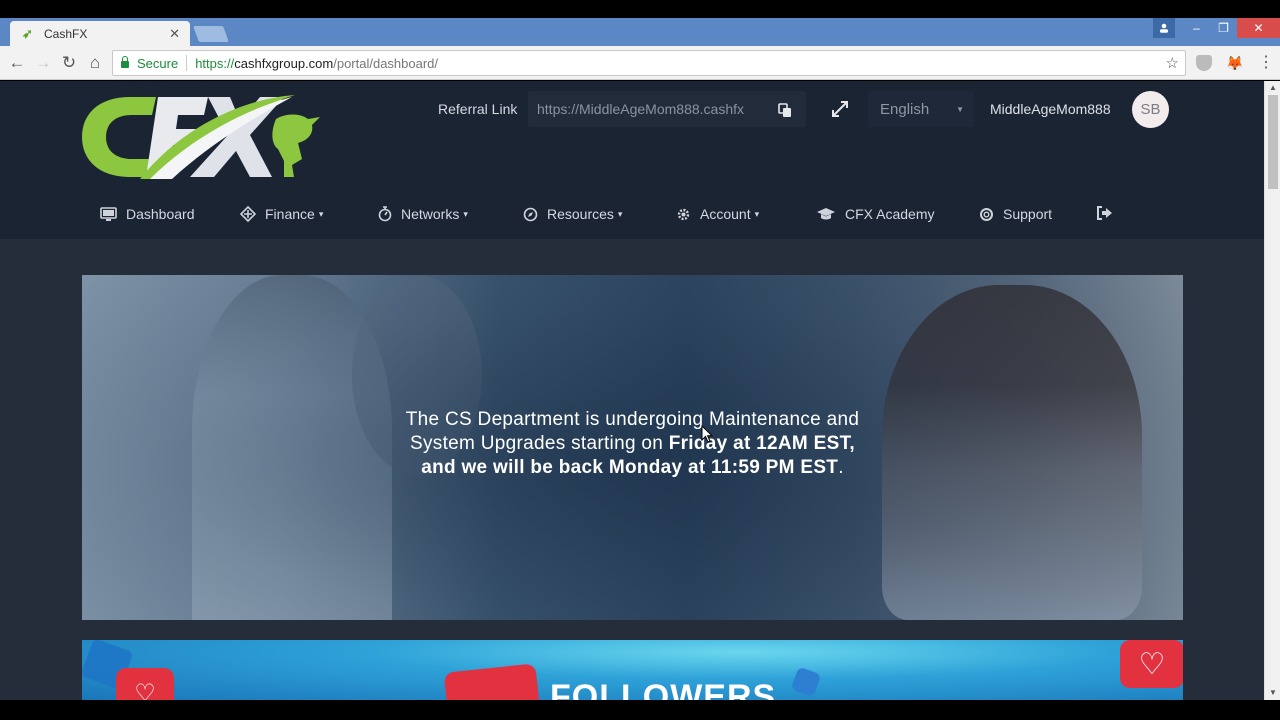 The width and height of the screenshot is (1280, 720). What do you see at coordinates (1273, 142) in the screenshot?
I see `scrollbar-thumb` at bounding box center [1273, 142].